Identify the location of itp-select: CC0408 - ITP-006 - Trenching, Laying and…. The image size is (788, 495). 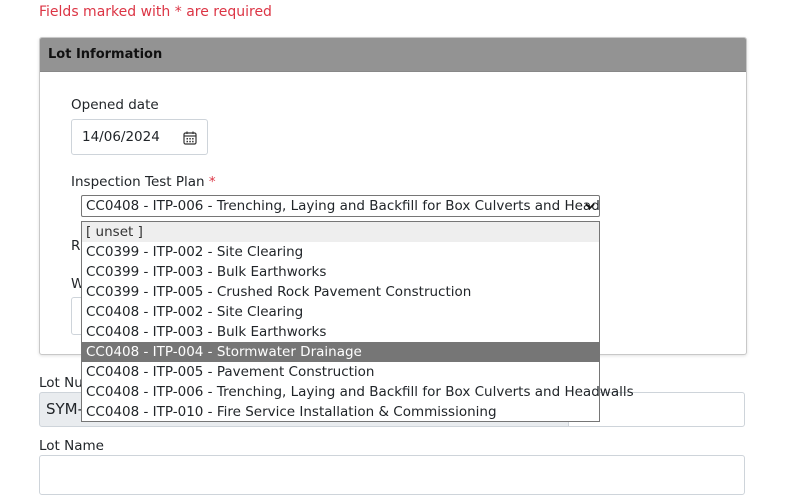
(340, 206).